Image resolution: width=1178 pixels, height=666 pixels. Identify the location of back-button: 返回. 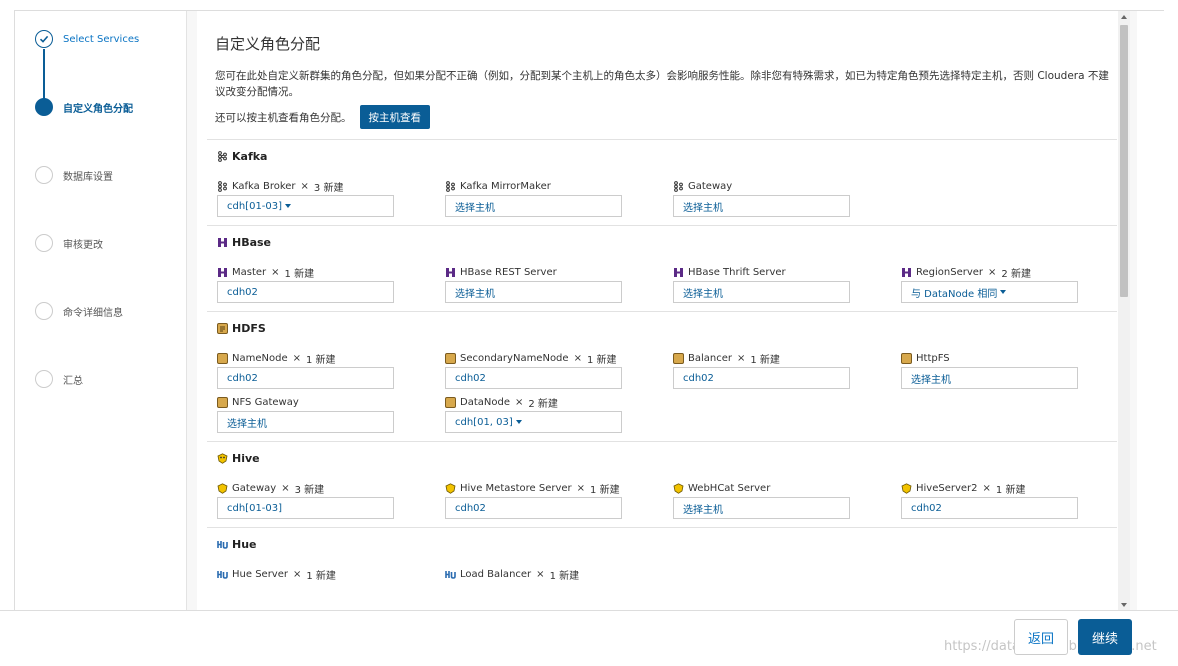
(1041, 637).